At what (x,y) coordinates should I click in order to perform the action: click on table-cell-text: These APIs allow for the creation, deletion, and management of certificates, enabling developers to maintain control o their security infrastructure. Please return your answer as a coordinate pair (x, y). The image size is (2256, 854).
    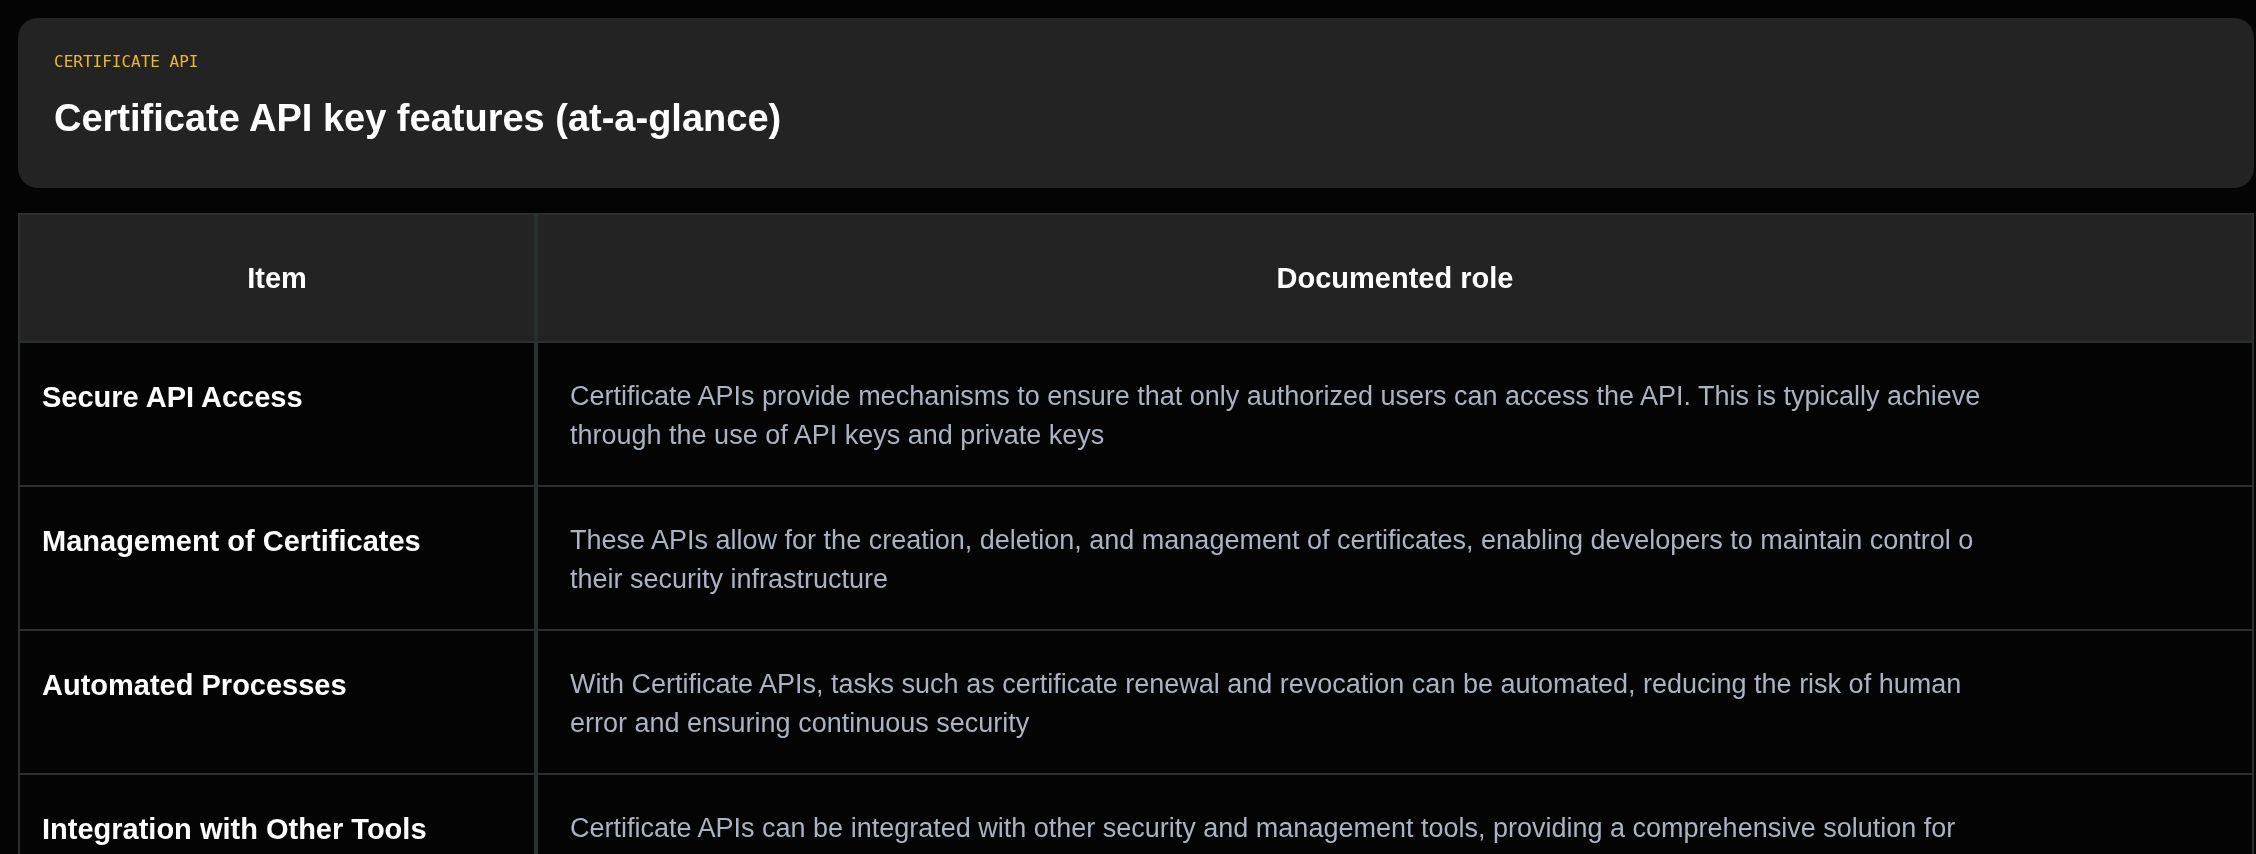
    Looking at the image, I should click on (1272, 560).